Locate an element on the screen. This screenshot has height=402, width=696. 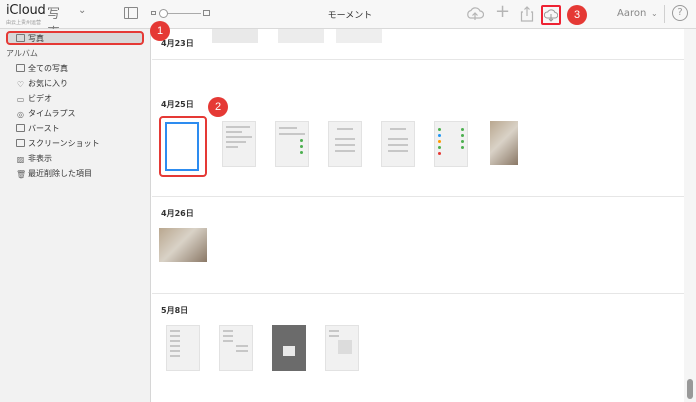
trash-icon: 🗑 is located at coordinates (21, 174).